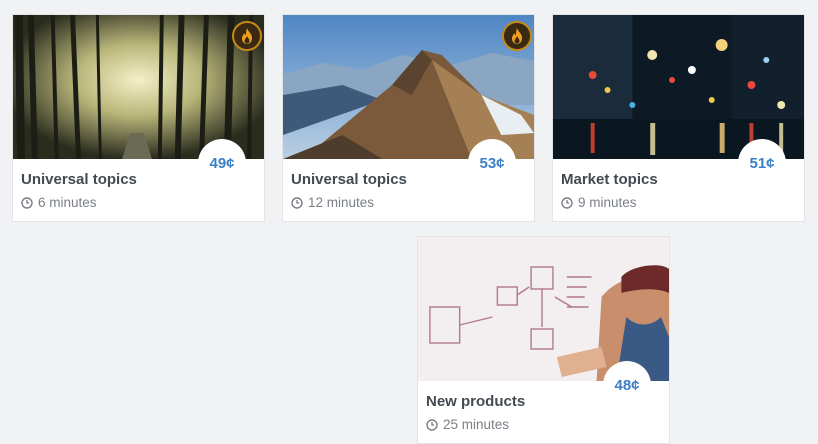 The image size is (818, 444). I want to click on card-duration: 25 minutes, so click(543, 424).